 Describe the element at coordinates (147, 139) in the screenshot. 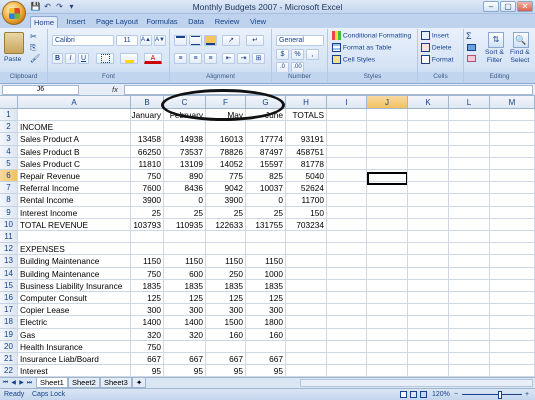

I see `value-cell: 13458` at that location.